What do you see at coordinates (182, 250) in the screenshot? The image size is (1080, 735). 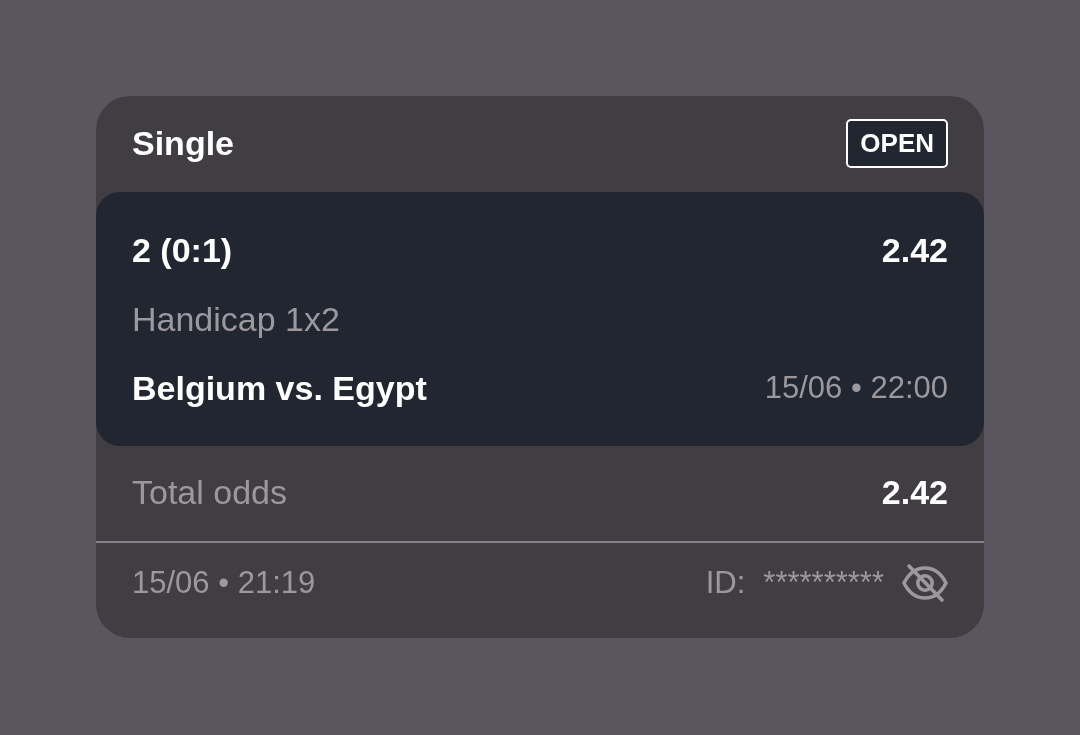 I see `pick-label: 2 (0:1)` at bounding box center [182, 250].